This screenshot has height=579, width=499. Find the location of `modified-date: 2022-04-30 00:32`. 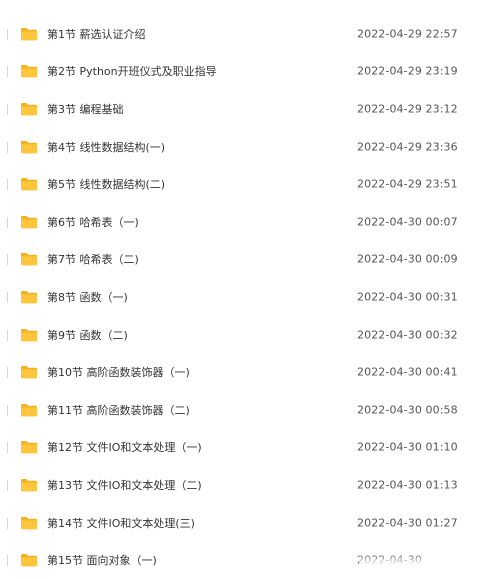

modified-date: 2022-04-30 00:32 is located at coordinates (407, 334).